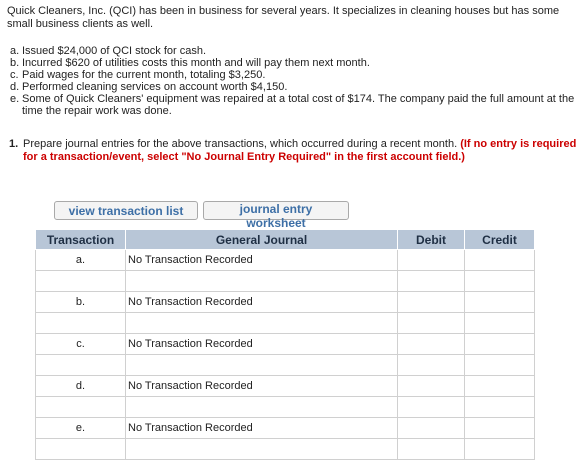  I want to click on table-row: c. No Transaction Recorded, so click(285, 344).